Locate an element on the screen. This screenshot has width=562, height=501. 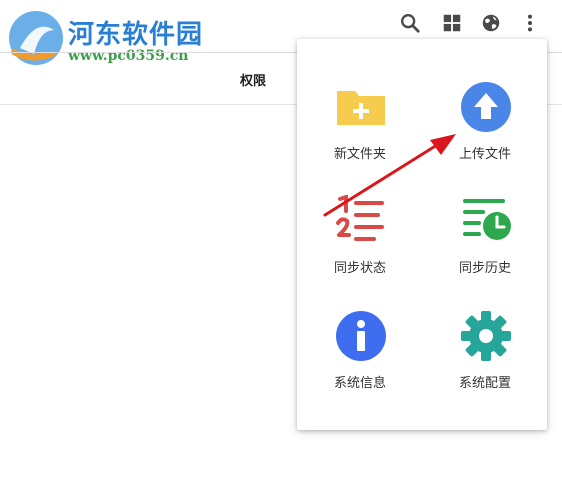
menu-item-label: 新文件夹 is located at coordinates (359, 154).